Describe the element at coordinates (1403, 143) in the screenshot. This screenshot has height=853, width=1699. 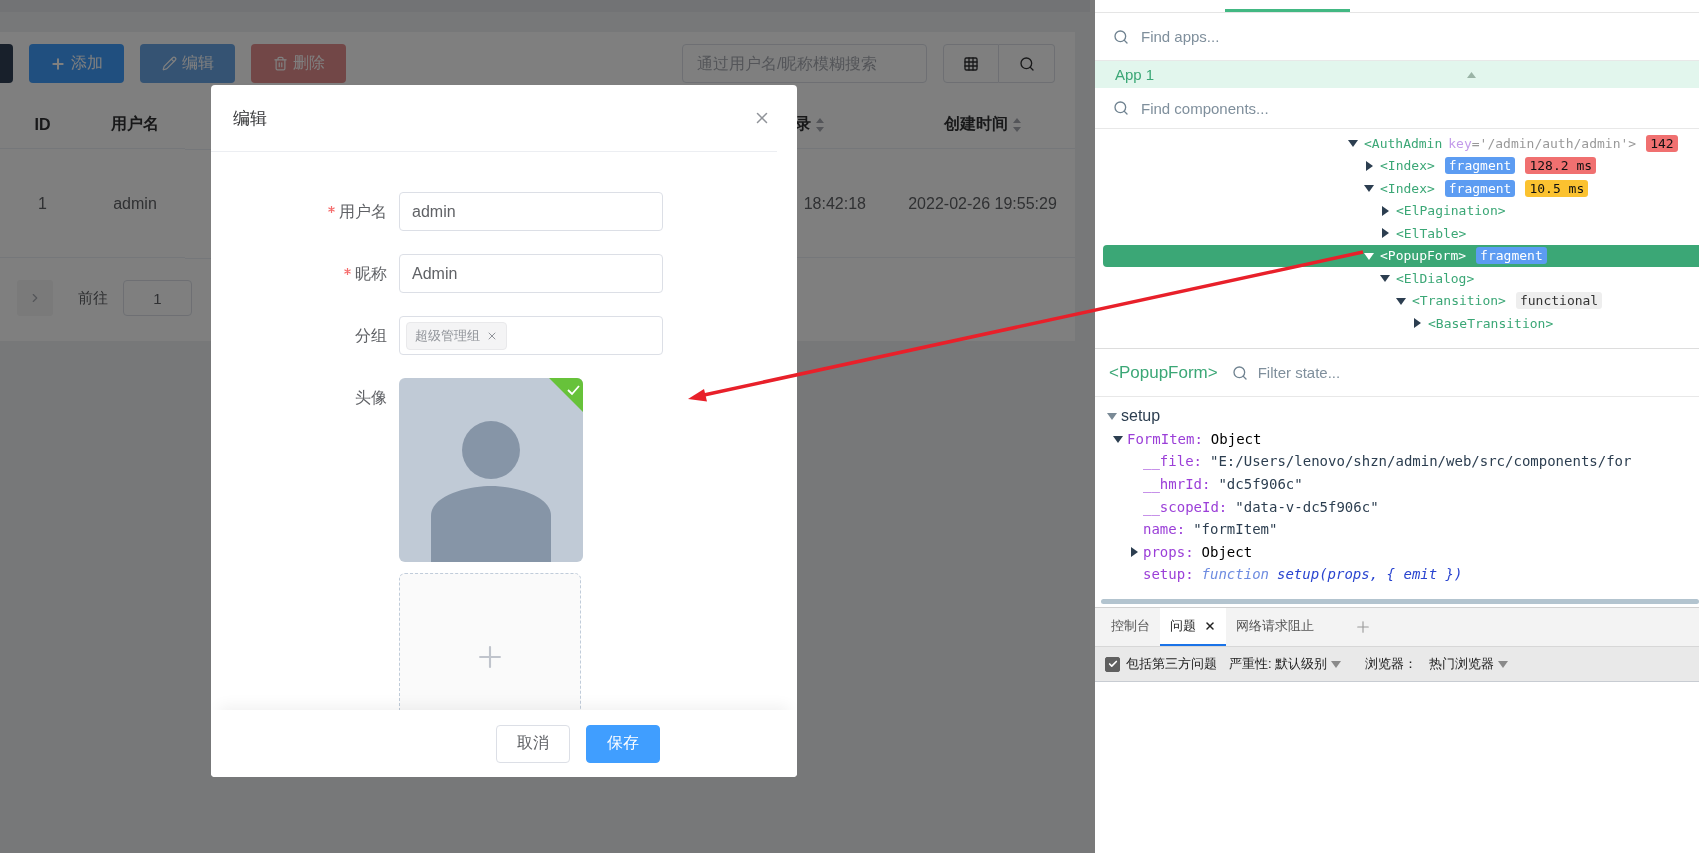
I see `component-name: <AuthAdmin` at that location.